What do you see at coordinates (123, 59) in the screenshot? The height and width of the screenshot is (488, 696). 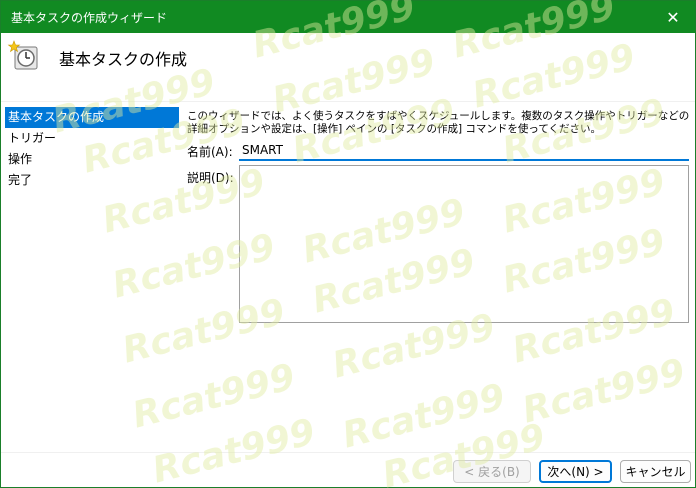 I see `page-title: 基本タスクの作成` at bounding box center [123, 59].